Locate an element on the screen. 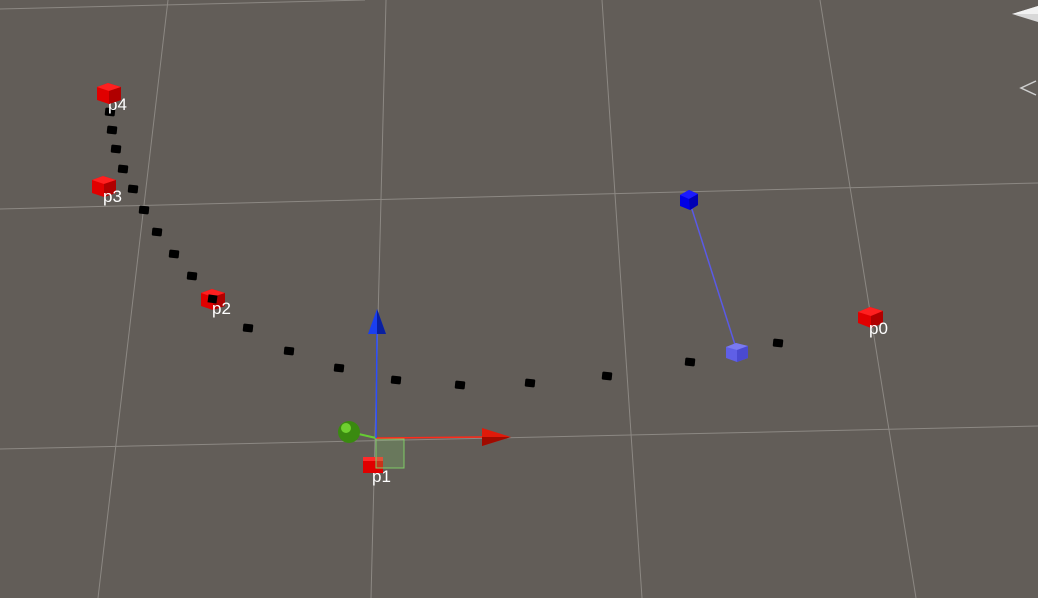 Image resolution: width=1038 pixels, height=598 pixels. z-axis-line is located at coordinates (376, 385).